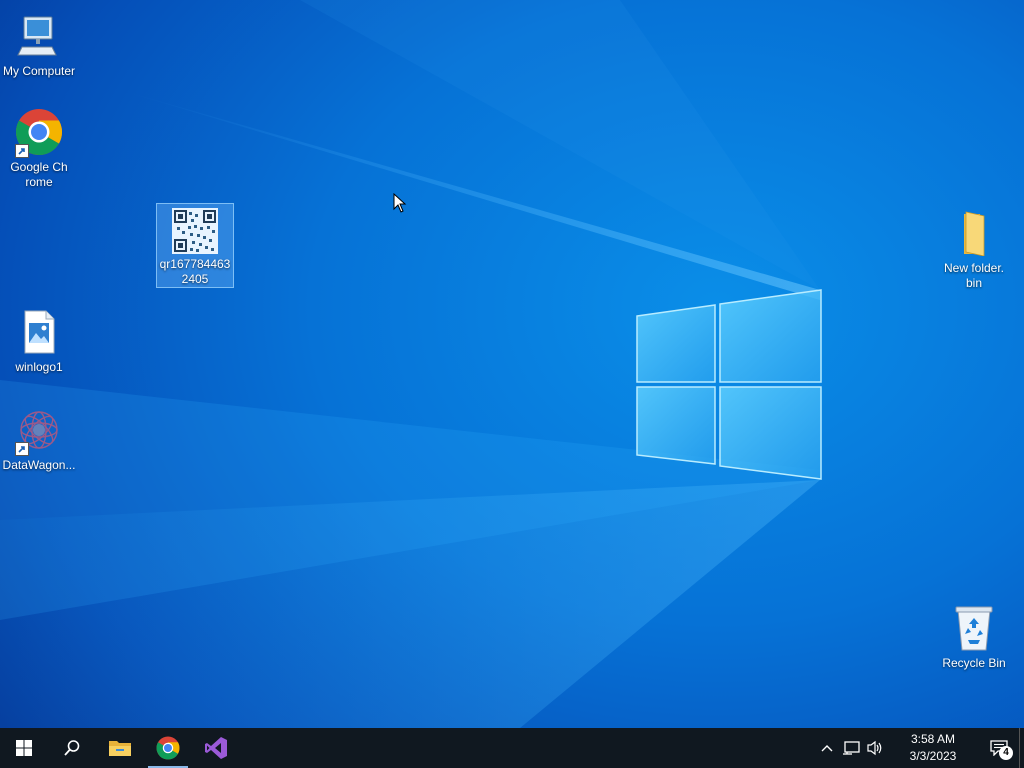 This screenshot has height=768, width=1024. I want to click on computer-icon, so click(39, 36).